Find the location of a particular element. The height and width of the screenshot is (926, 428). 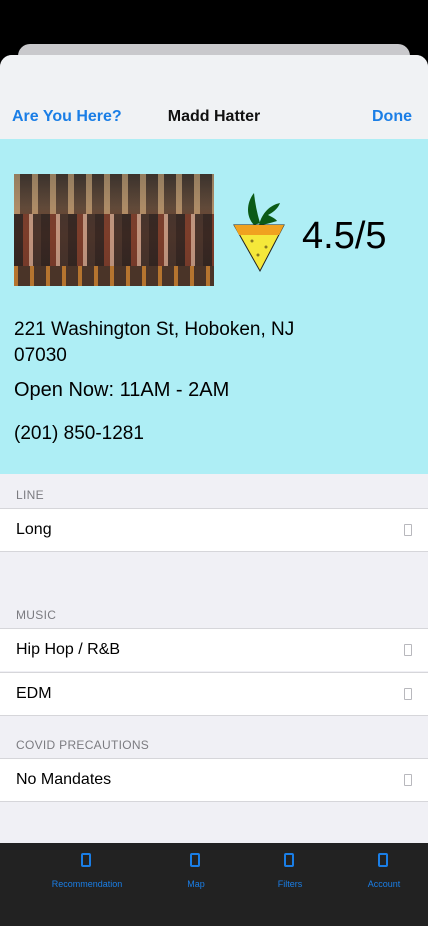

map-icon is located at coordinates (195, 860).